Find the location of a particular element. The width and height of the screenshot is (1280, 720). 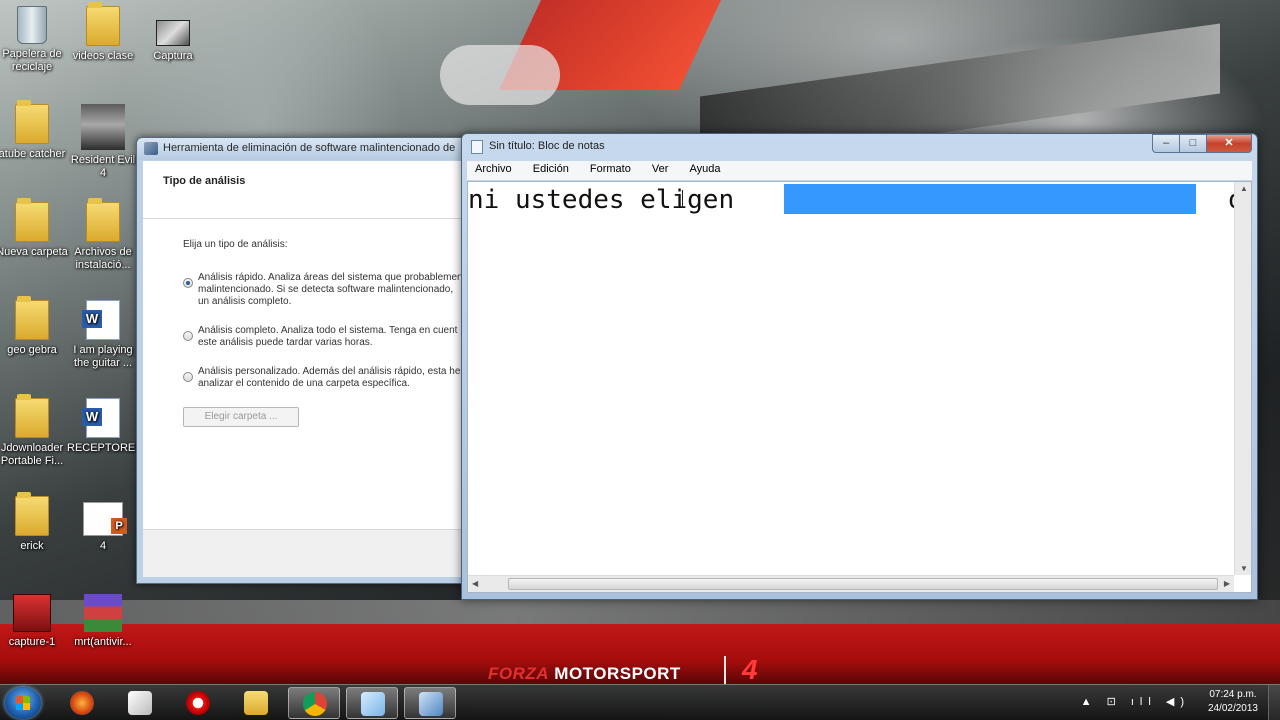

horizontal-scrollbar: ◀ ▶ is located at coordinates (851, 583).